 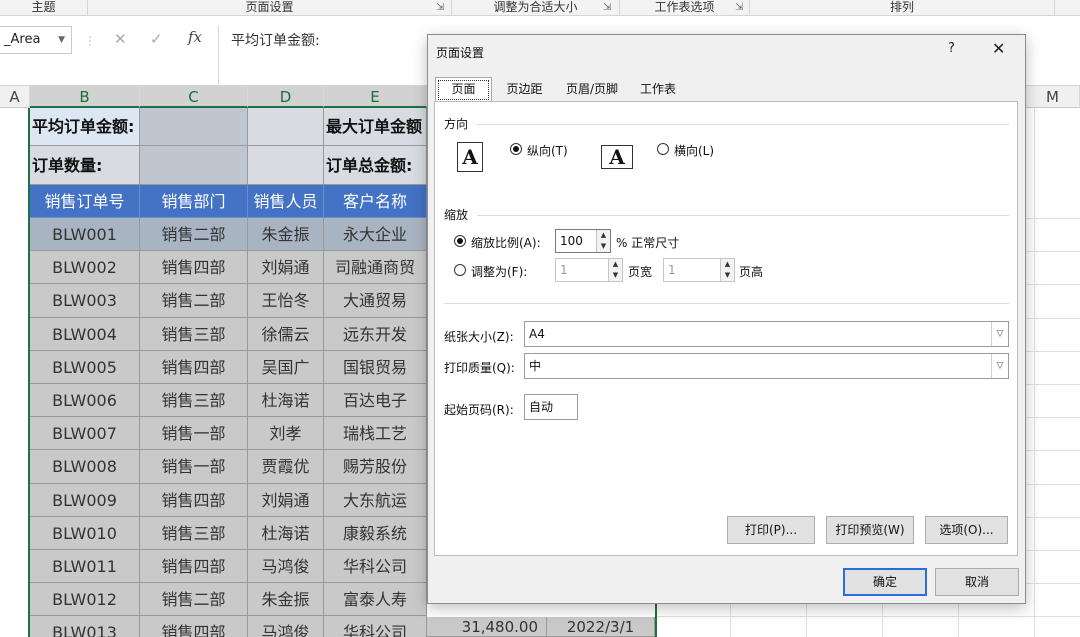 I want to click on customer-cell: 康毅系统, so click(x=375, y=533).